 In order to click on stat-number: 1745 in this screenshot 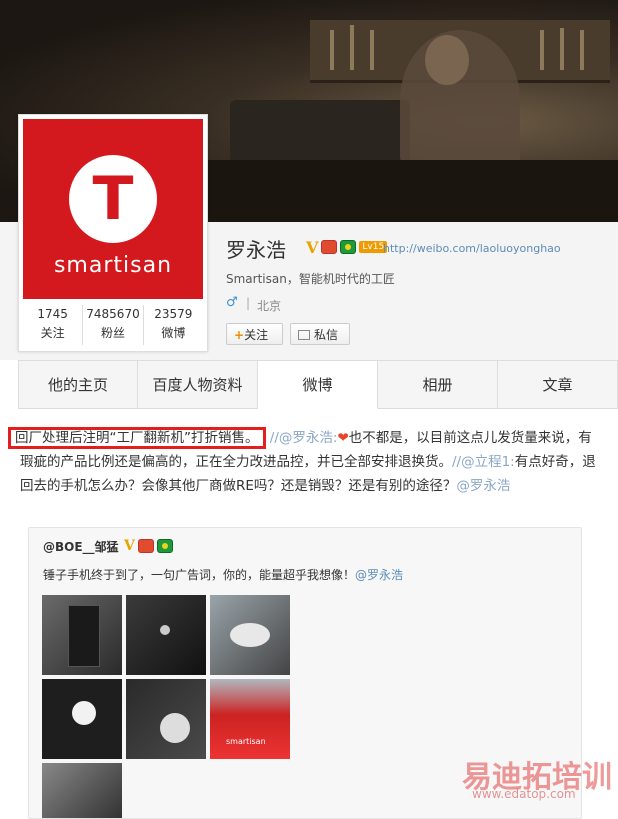, I will do `click(52, 314)`.